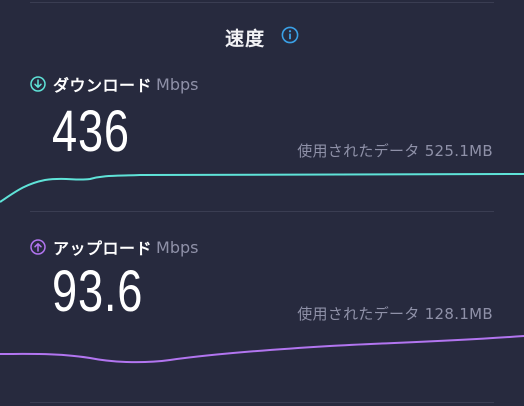  What do you see at coordinates (262, 2) in the screenshot?
I see `top-divider` at bounding box center [262, 2].